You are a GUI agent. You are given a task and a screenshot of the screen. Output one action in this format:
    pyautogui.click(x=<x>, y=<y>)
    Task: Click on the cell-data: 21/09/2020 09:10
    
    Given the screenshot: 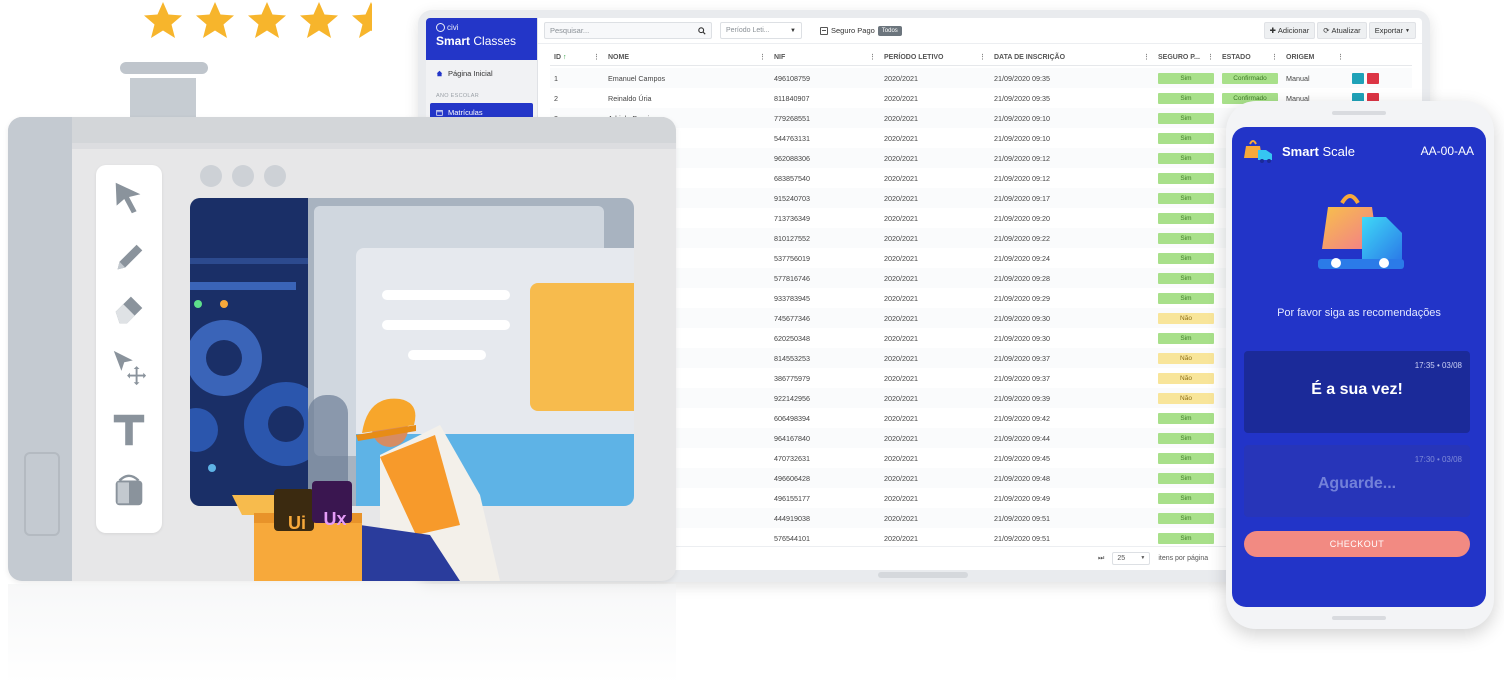 What is the action you would take?
    pyautogui.click(x=1022, y=118)
    